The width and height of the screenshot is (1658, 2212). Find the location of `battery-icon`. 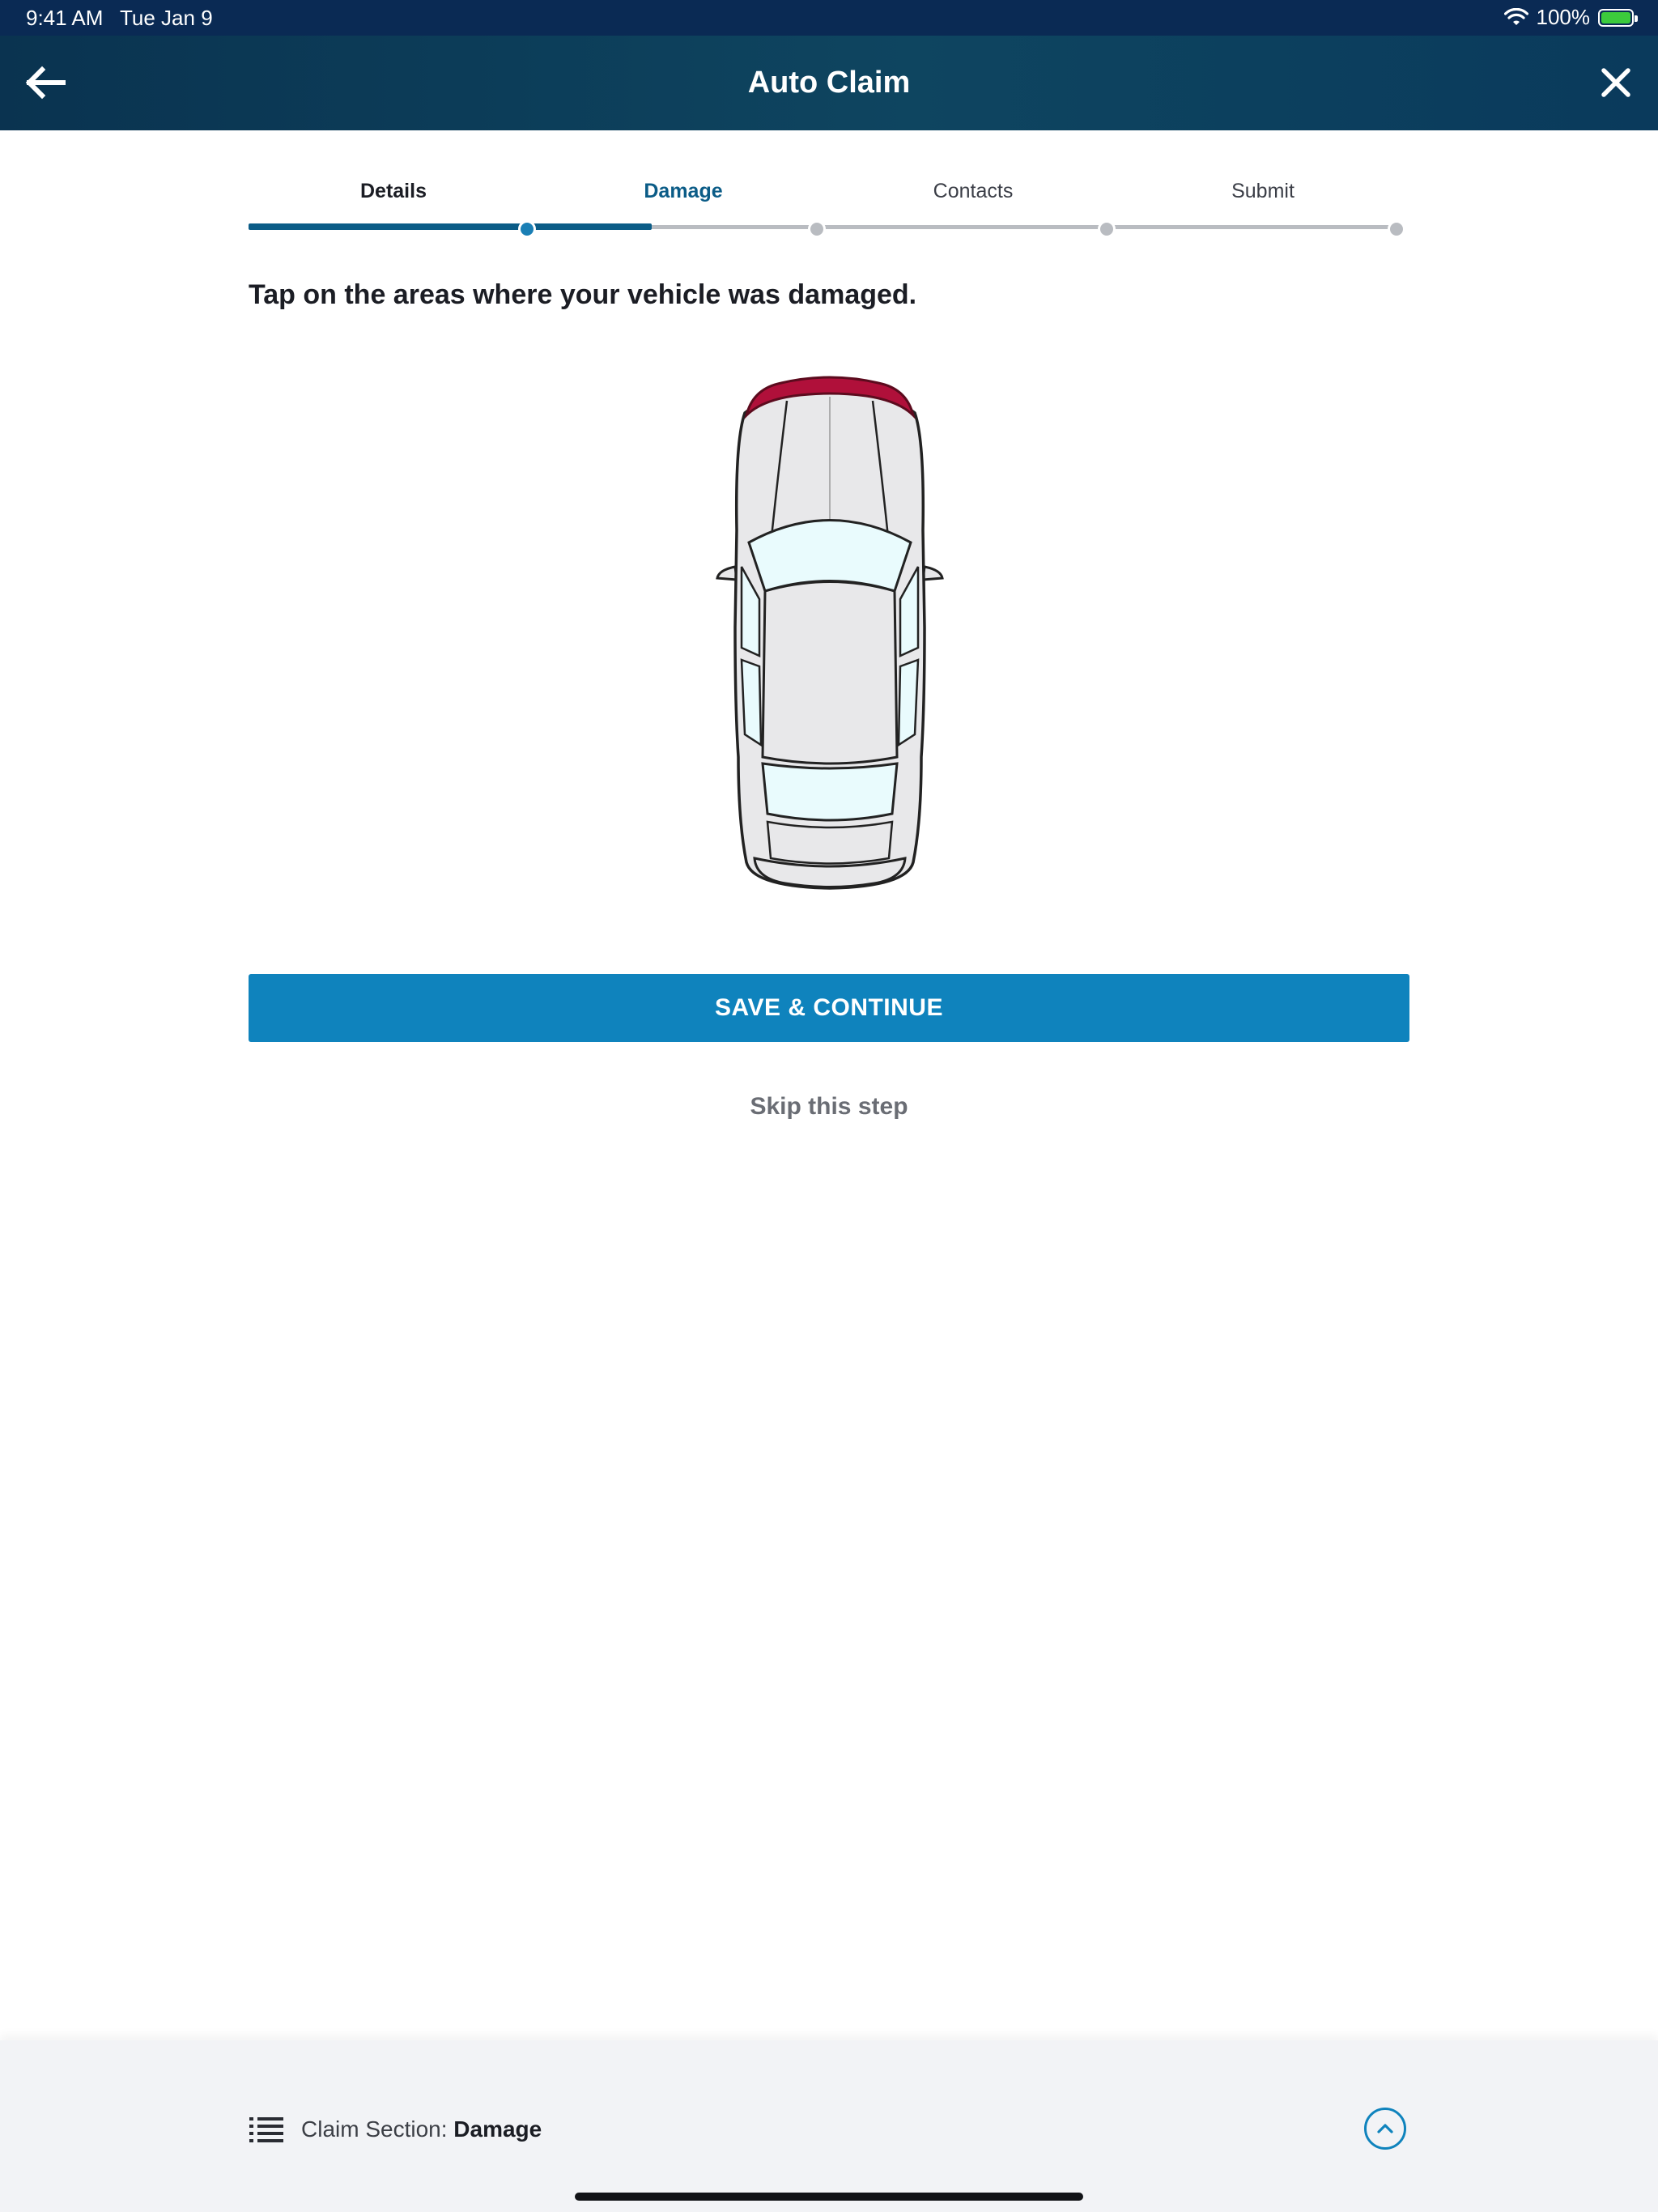

battery-icon is located at coordinates (1618, 18).